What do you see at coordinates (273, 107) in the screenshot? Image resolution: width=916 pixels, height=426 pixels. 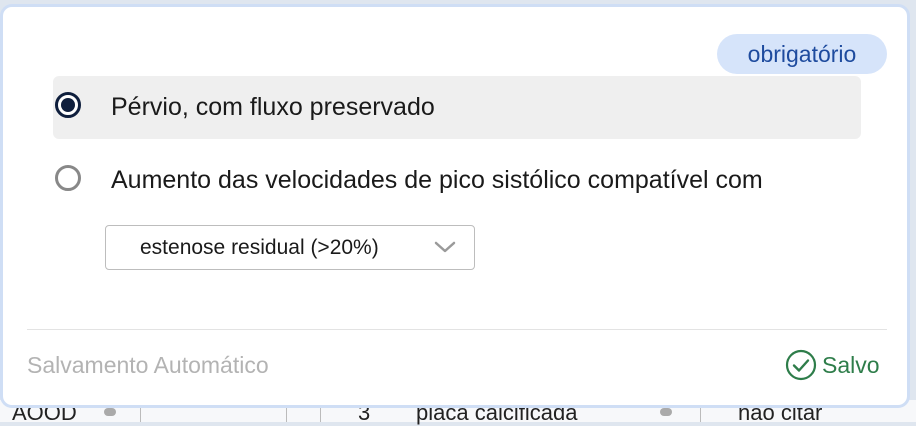 I see `option-label: Pérvio, com fluxo preservado` at bounding box center [273, 107].